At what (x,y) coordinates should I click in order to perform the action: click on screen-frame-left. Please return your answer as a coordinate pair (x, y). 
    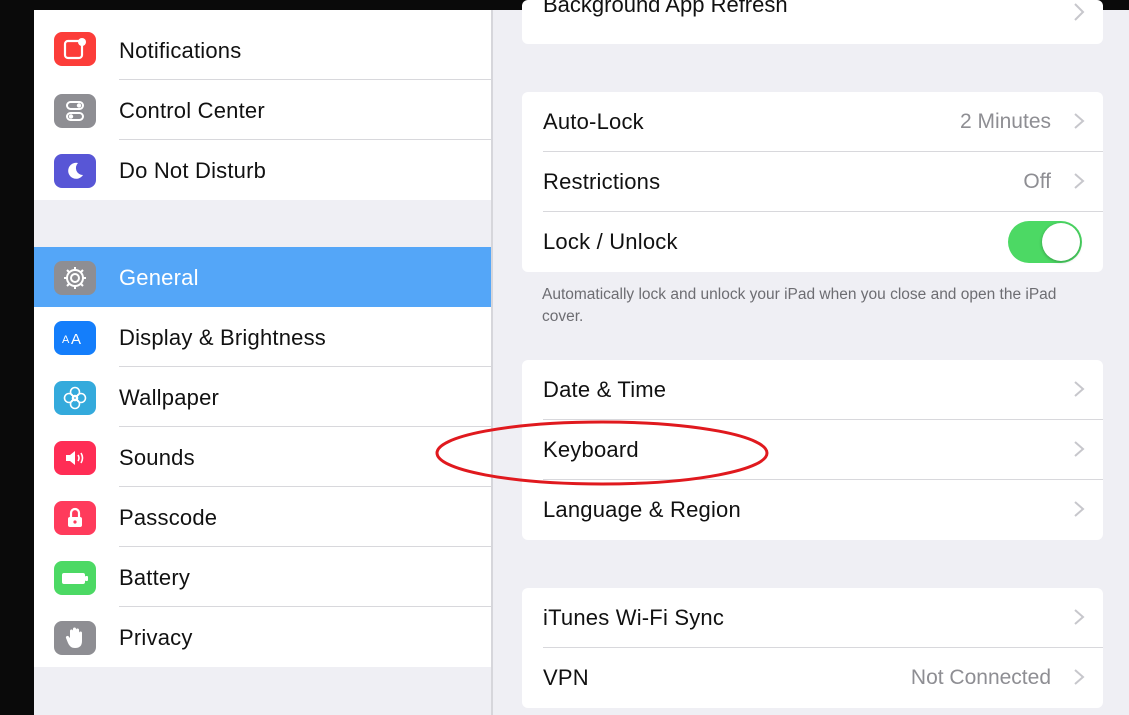
    Looking at the image, I should click on (17, 357).